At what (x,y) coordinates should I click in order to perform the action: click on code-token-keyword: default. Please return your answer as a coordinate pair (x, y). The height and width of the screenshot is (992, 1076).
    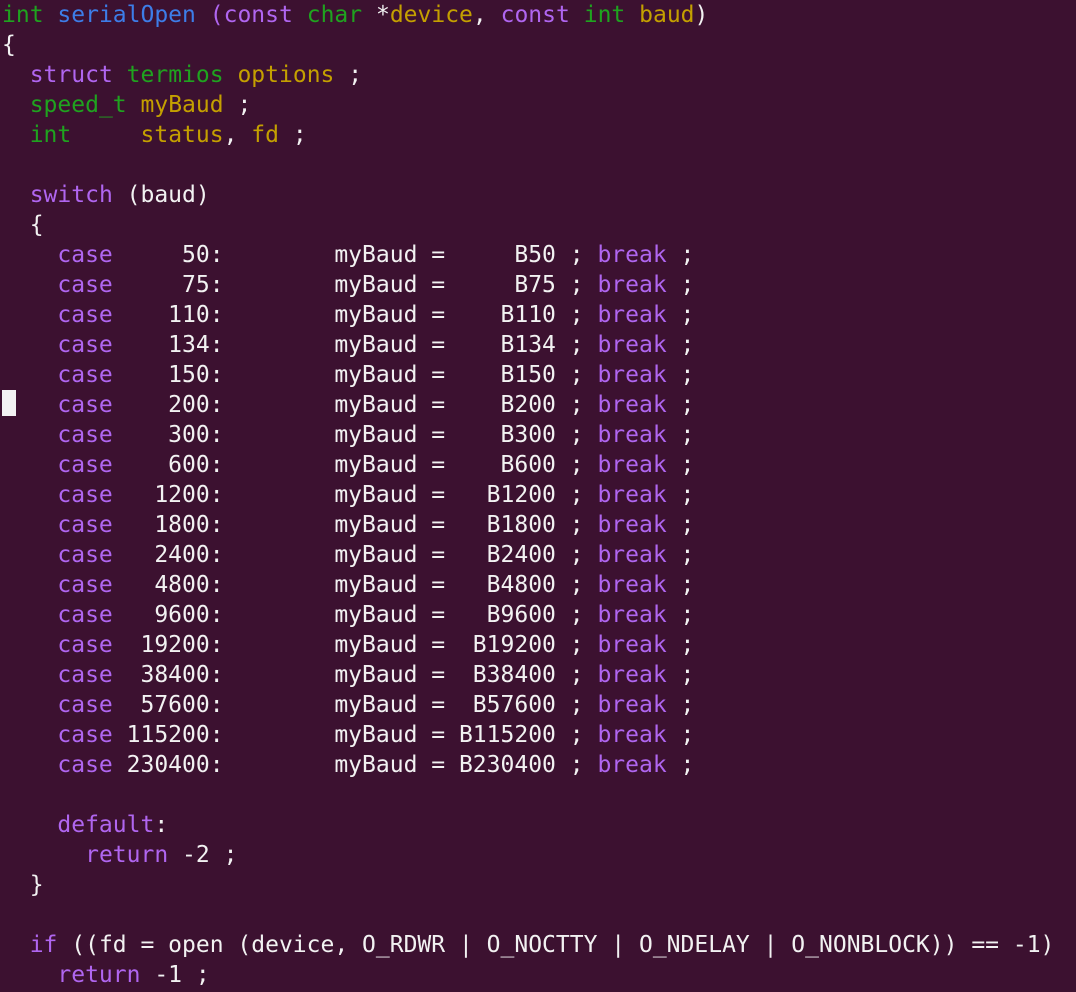
    Looking at the image, I should click on (106, 825).